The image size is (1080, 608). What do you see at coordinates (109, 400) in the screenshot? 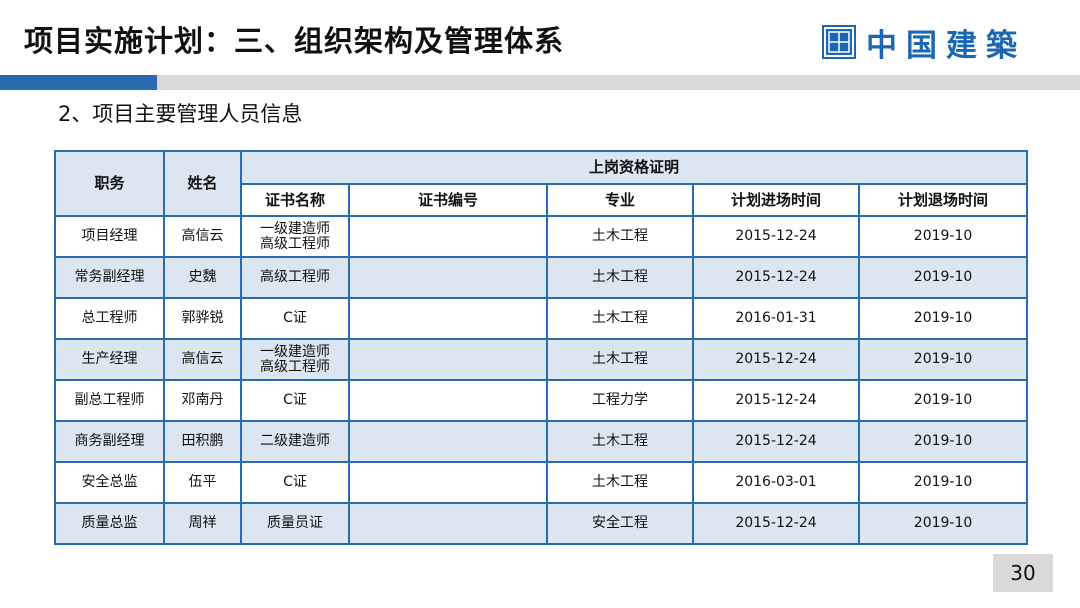
I see `cell-position: 副总工程师` at bounding box center [109, 400].